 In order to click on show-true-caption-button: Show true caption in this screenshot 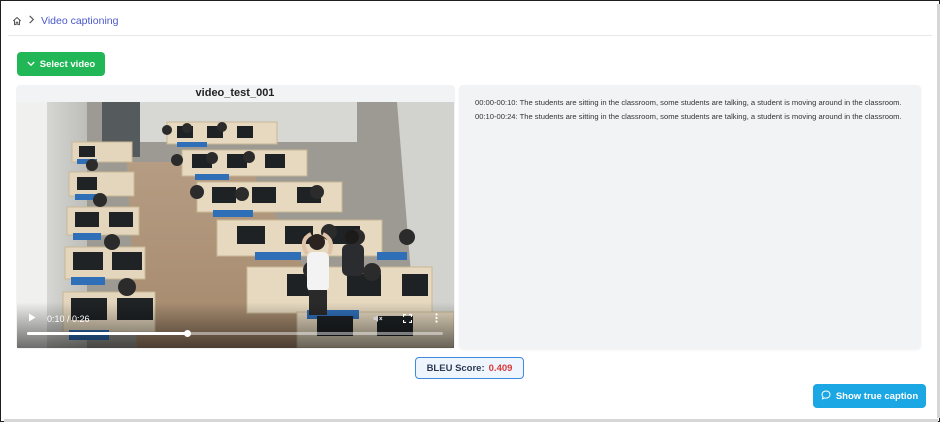, I will do `click(869, 396)`.